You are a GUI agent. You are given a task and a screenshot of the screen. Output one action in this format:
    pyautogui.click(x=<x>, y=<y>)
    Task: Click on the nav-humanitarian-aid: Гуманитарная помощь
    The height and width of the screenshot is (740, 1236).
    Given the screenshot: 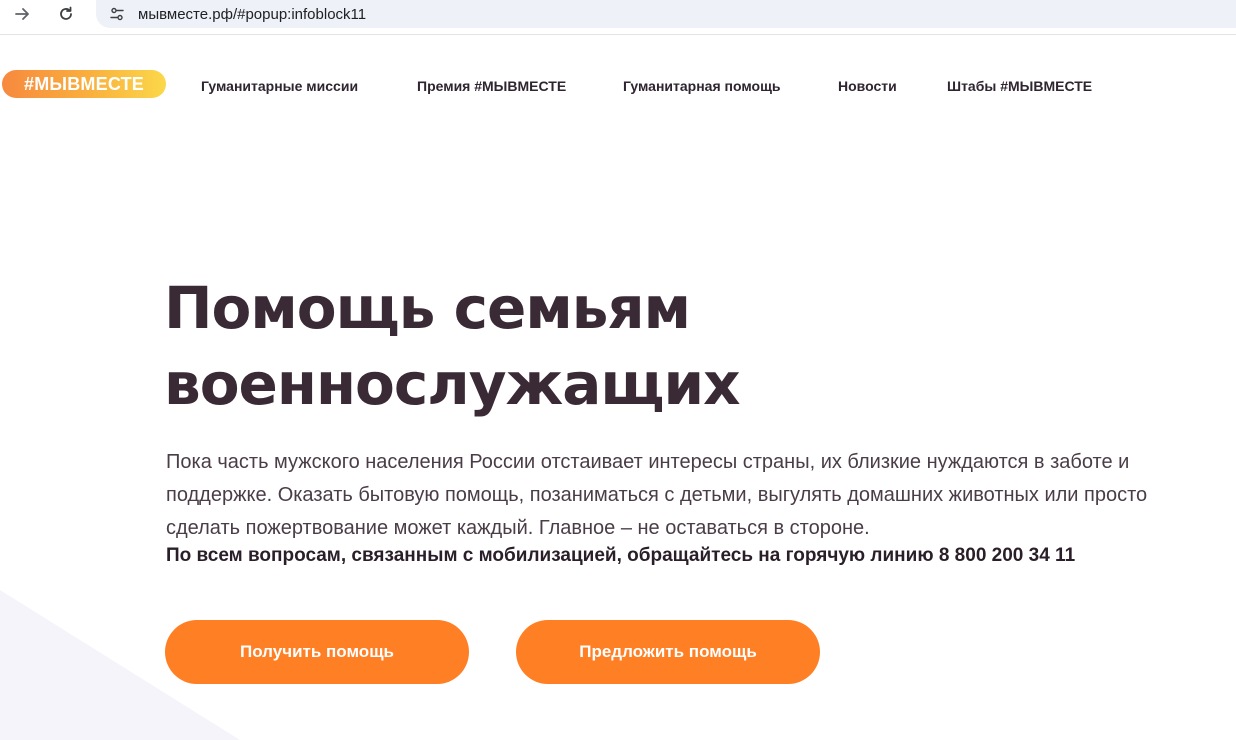 What is the action you would take?
    pyautogui.click(x=702, y=86)
    